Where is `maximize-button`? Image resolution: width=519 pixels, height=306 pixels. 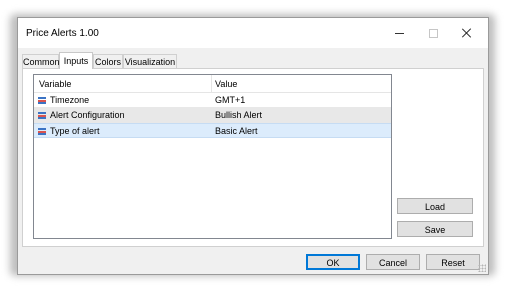 maximize-button is located at coordinates (433, 33).